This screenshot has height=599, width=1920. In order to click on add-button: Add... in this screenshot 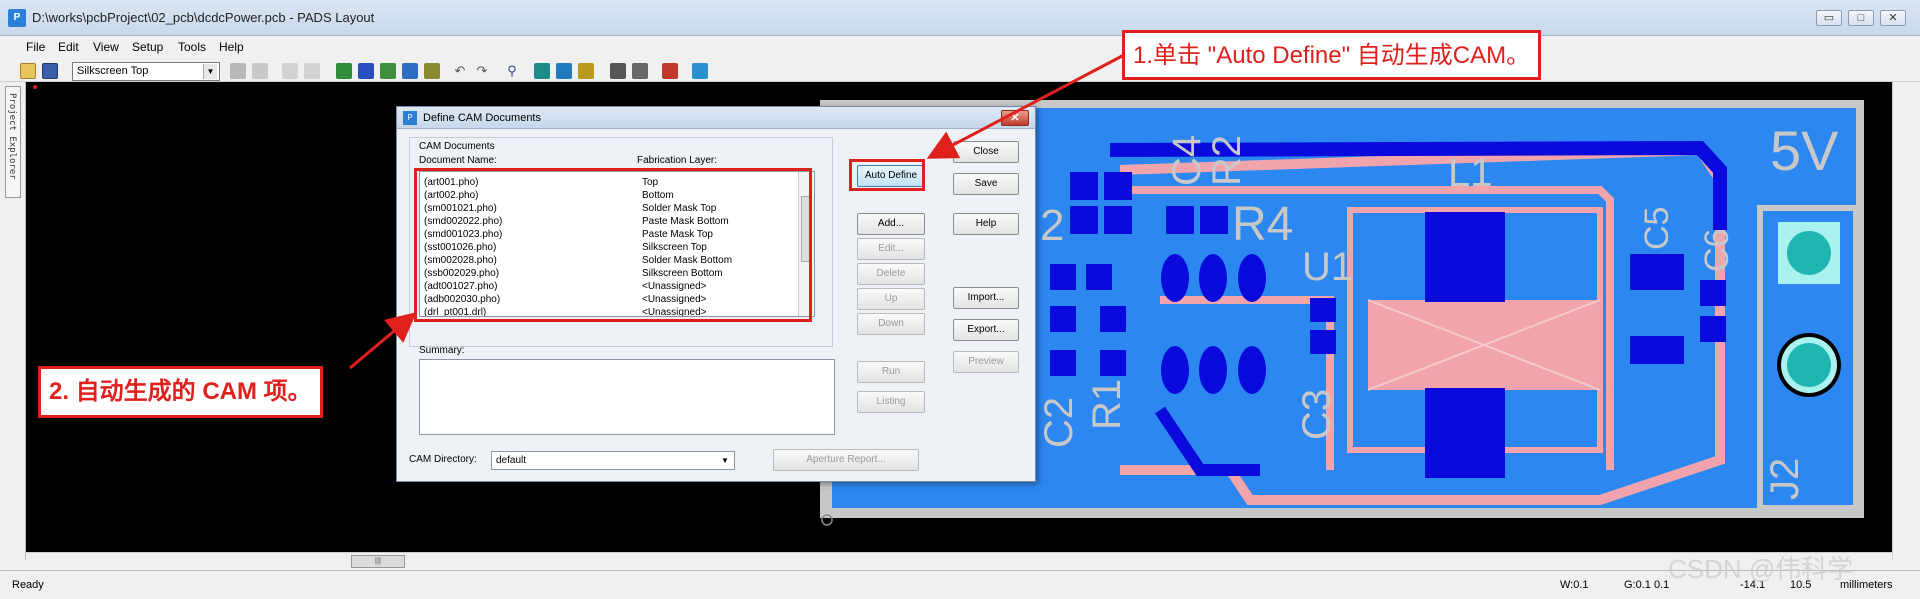, I will do `click(891, 224)`.